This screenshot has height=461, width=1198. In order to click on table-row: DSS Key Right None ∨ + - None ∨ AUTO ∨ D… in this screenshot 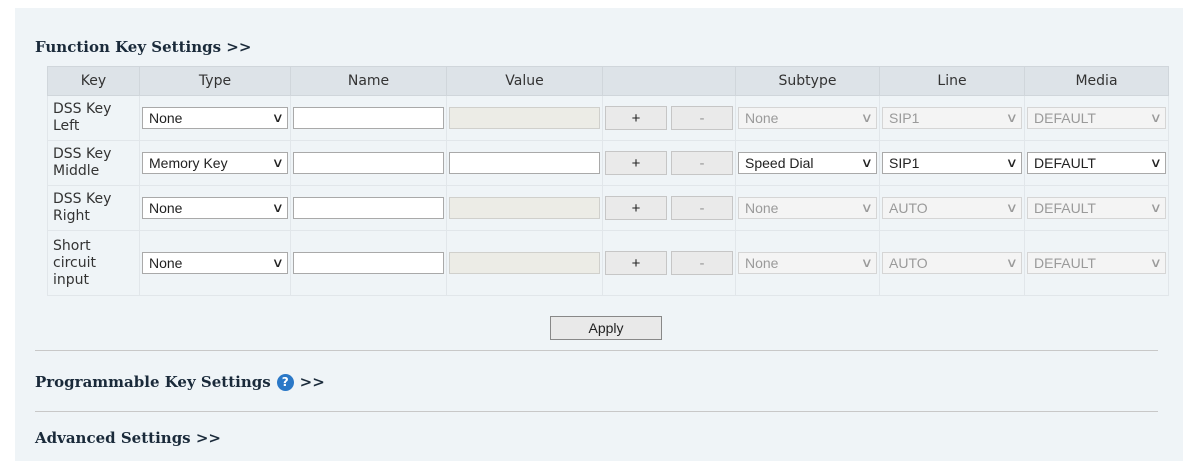, I will do `click(608, 208)`.